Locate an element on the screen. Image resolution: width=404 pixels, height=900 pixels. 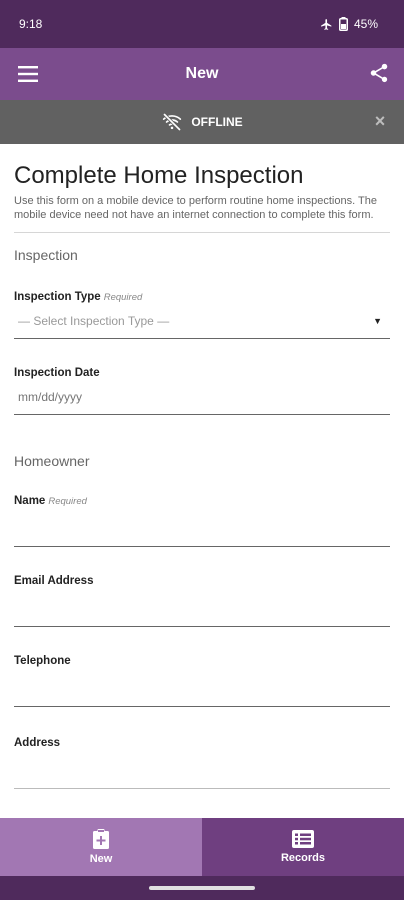
name-field: Name Required is located at coordinates (202, 521).